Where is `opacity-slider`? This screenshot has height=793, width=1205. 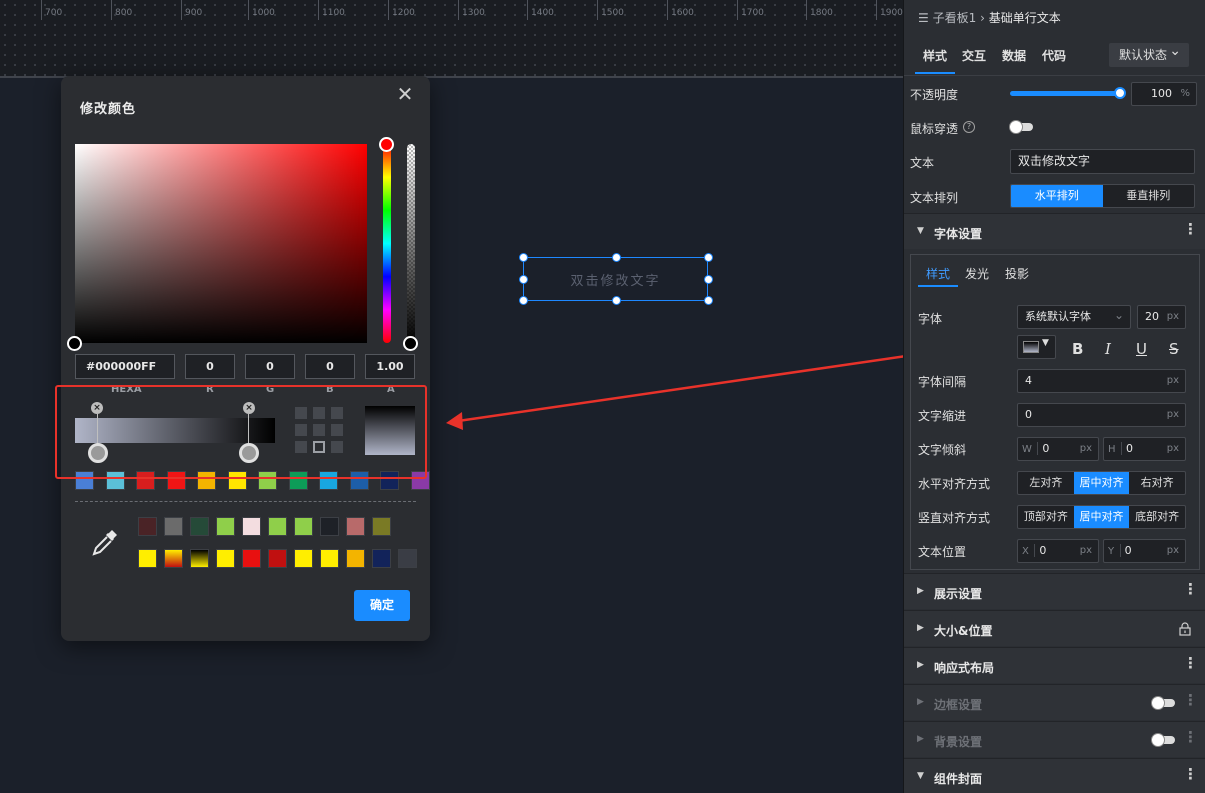 opacity-slider is located at coordinates (1068, 93).